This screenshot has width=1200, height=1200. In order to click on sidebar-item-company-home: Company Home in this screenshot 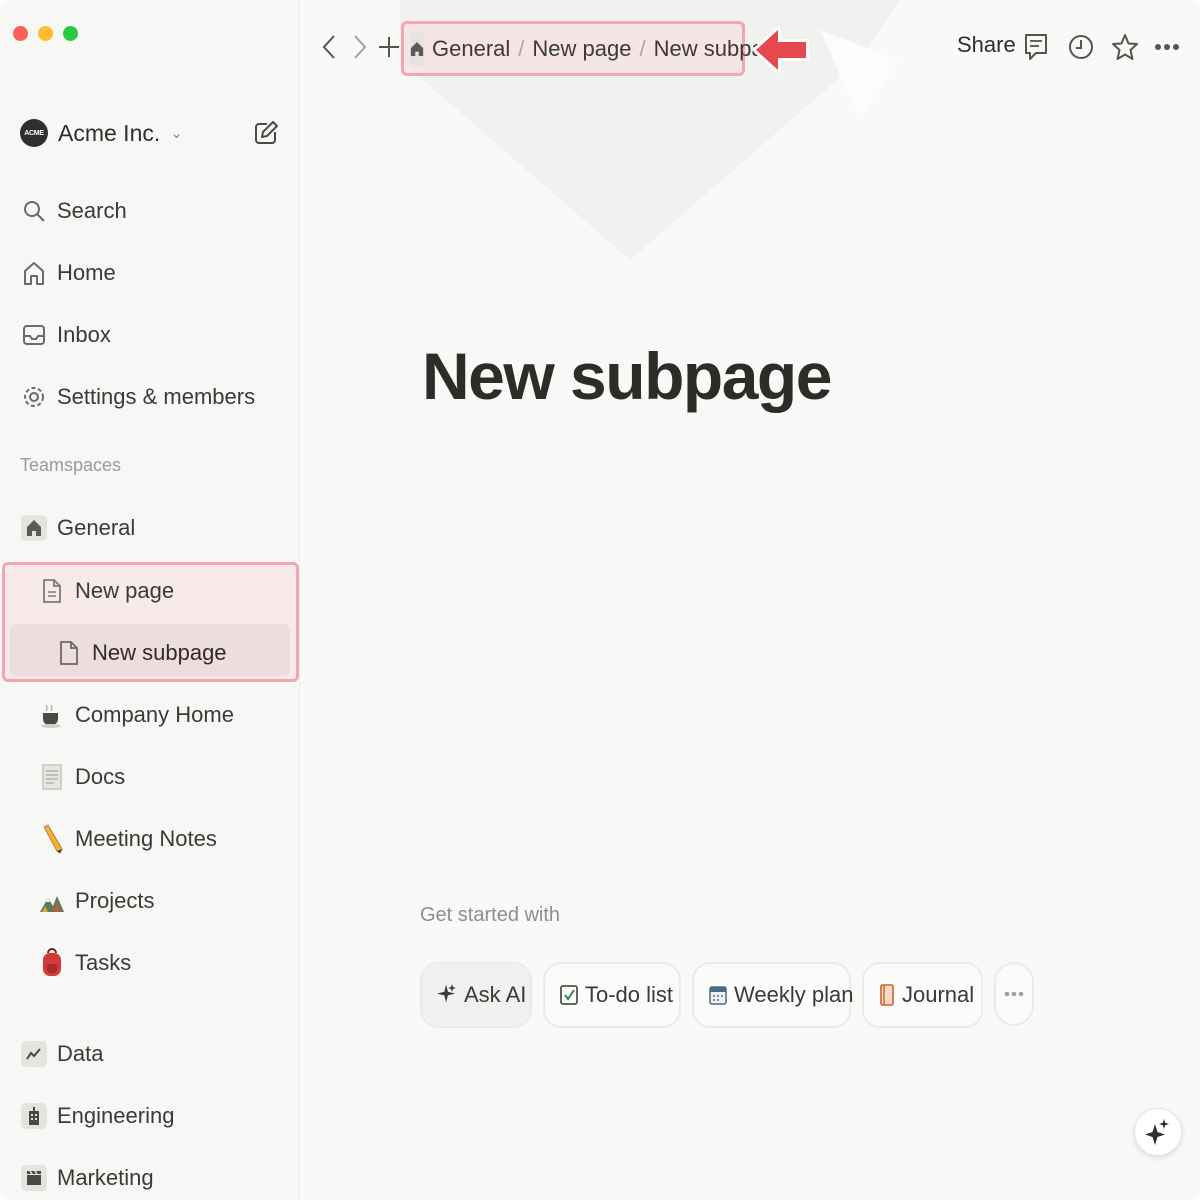, I will do `click(136, 715)`.